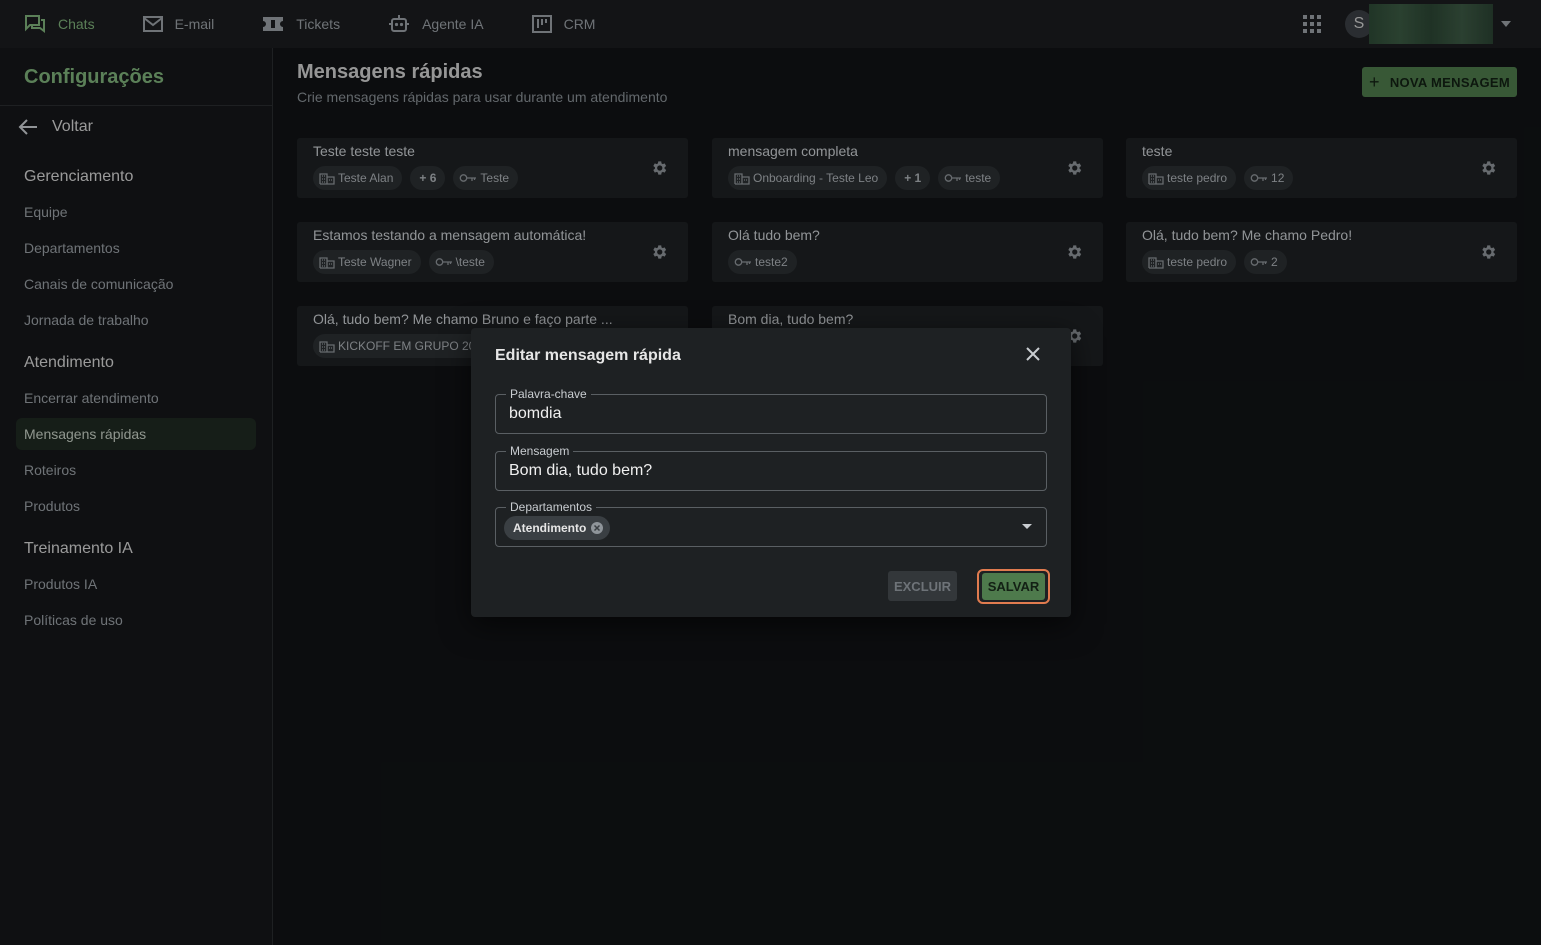  I want to click on save-button-label: SALVAR, so click(1013, 586).